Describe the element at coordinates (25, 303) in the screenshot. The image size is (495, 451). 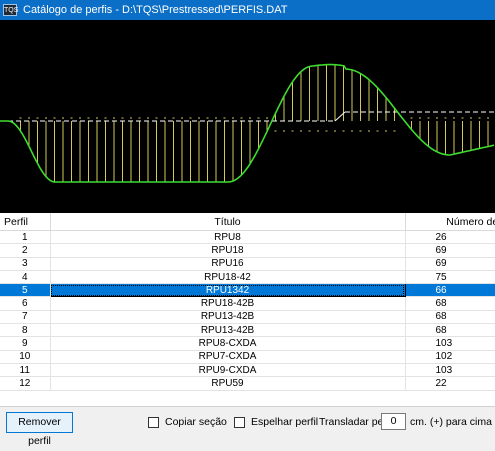
I see `cell-perfil: 6` at that location.